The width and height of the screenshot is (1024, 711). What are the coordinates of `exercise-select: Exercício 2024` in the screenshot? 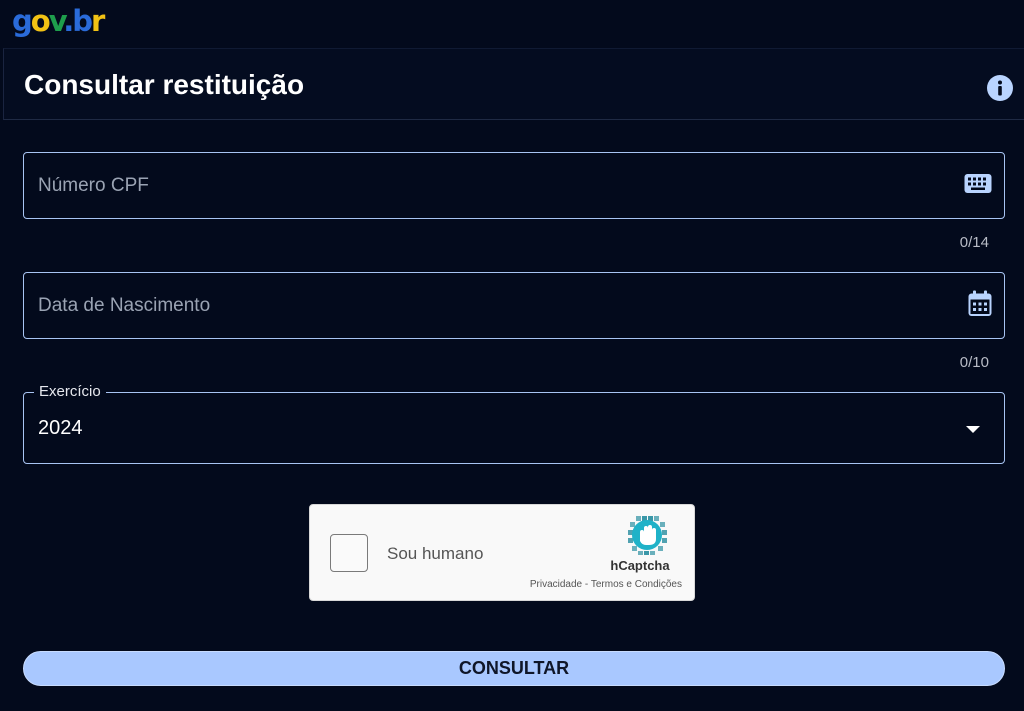 It's located at (514, 423).